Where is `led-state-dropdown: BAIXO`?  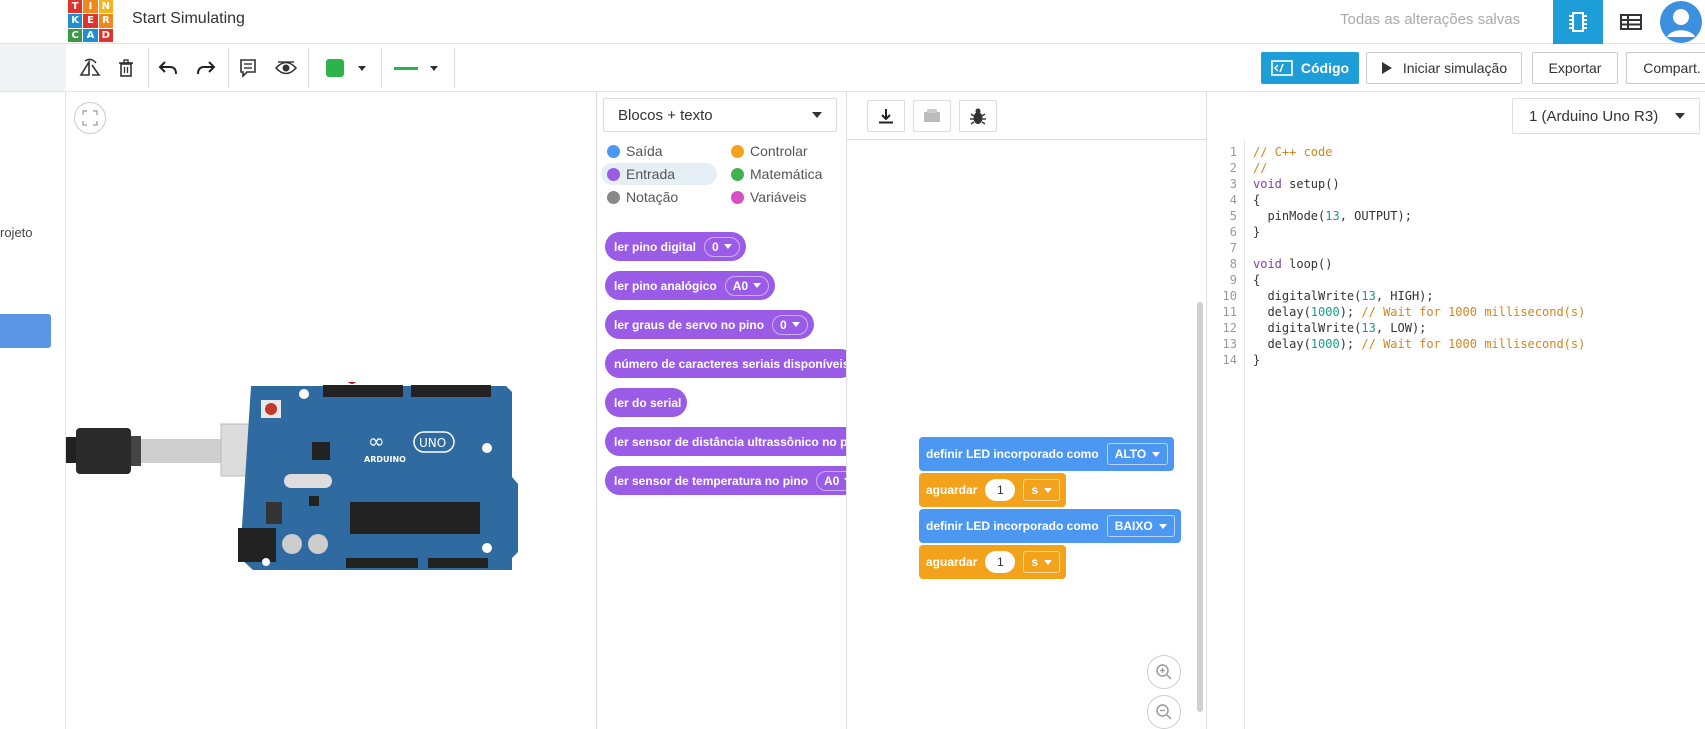 led-state-dropdown: BAIXO is located at coordinates (1140, 526).